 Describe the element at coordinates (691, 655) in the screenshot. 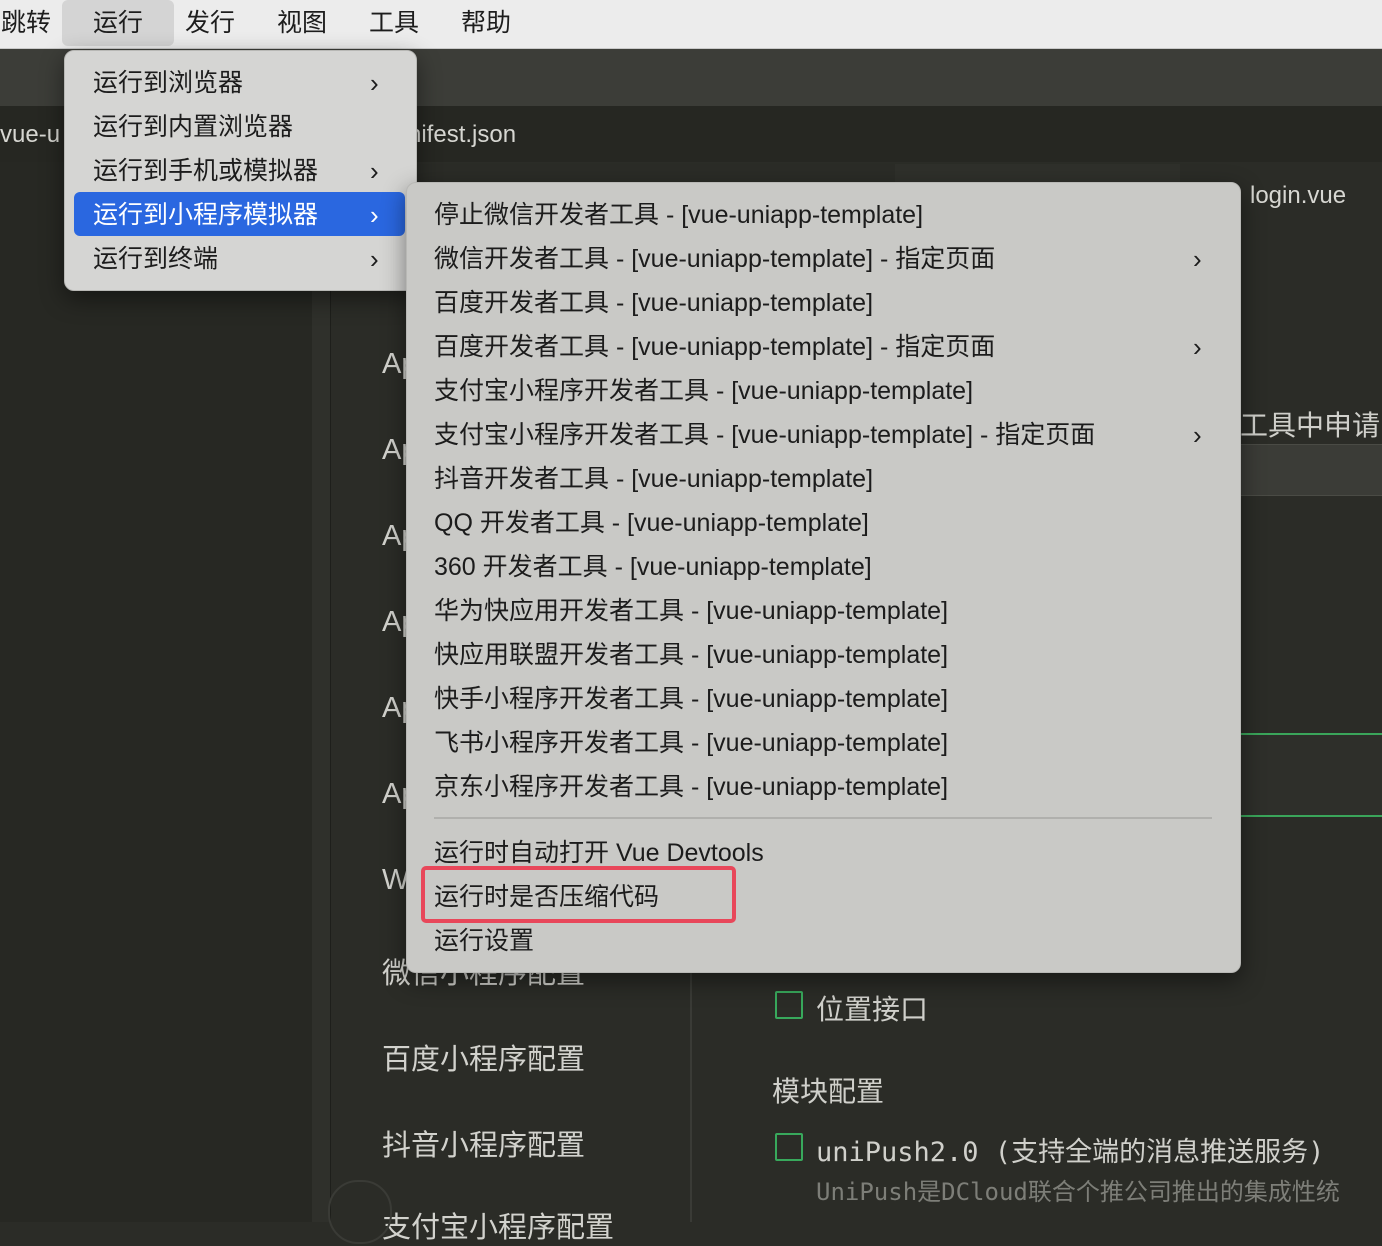

I see `menu-item-label: 快应用联盟开发者工具 - [vue-uniapp-template]` at that location.